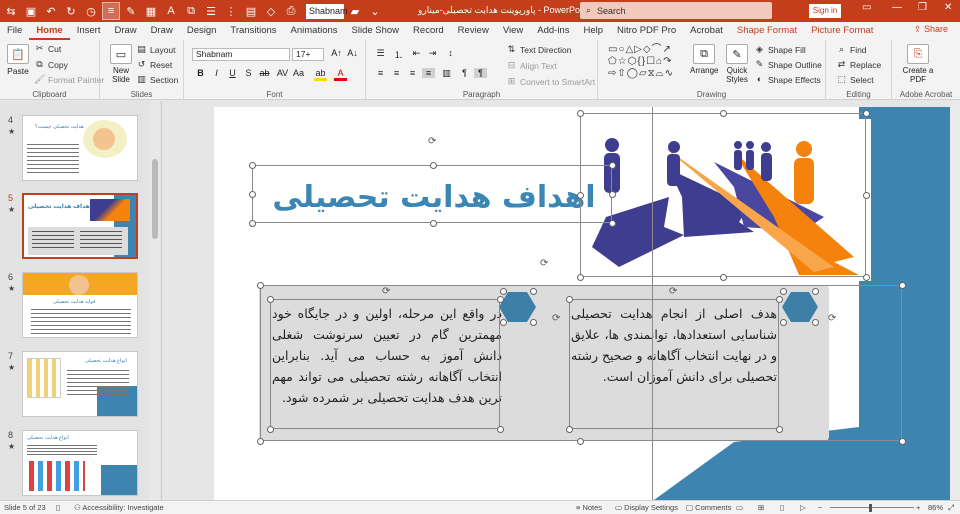 This screenshot has height=514, width=960. Describe the element at coordinates (271, 11) in the screenshot. I see `shapes-qat-icon: ◇` at that location.